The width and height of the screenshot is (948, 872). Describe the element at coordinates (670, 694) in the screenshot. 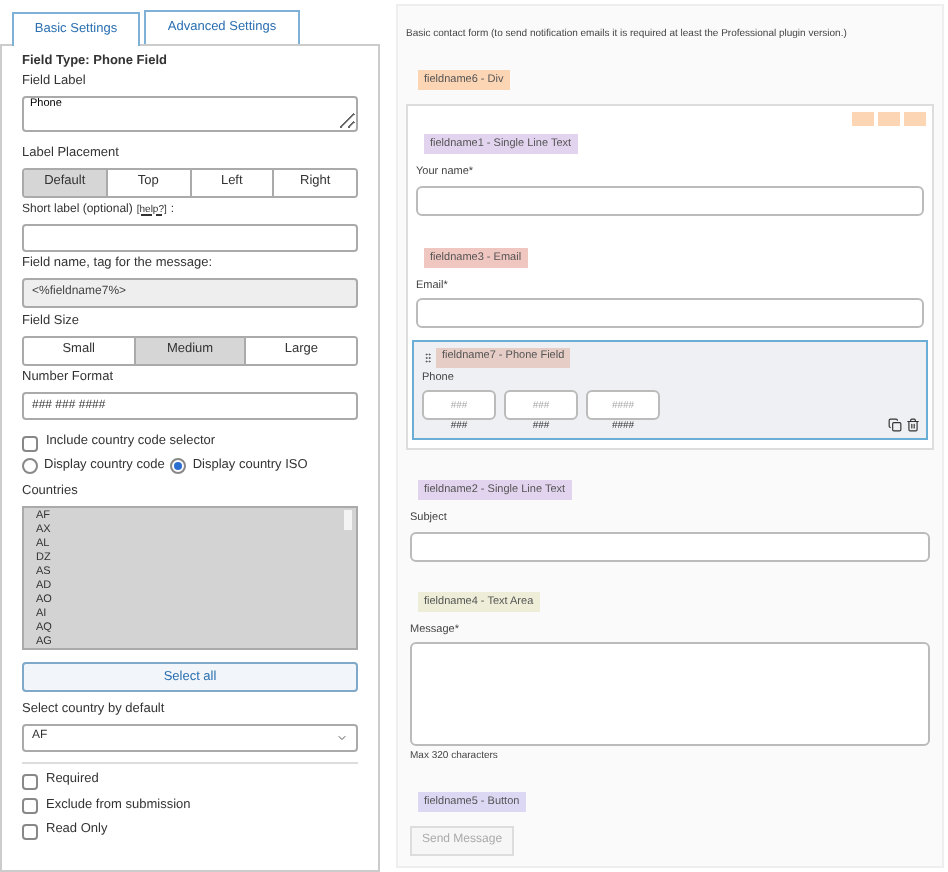

I see `text-area` at that location.